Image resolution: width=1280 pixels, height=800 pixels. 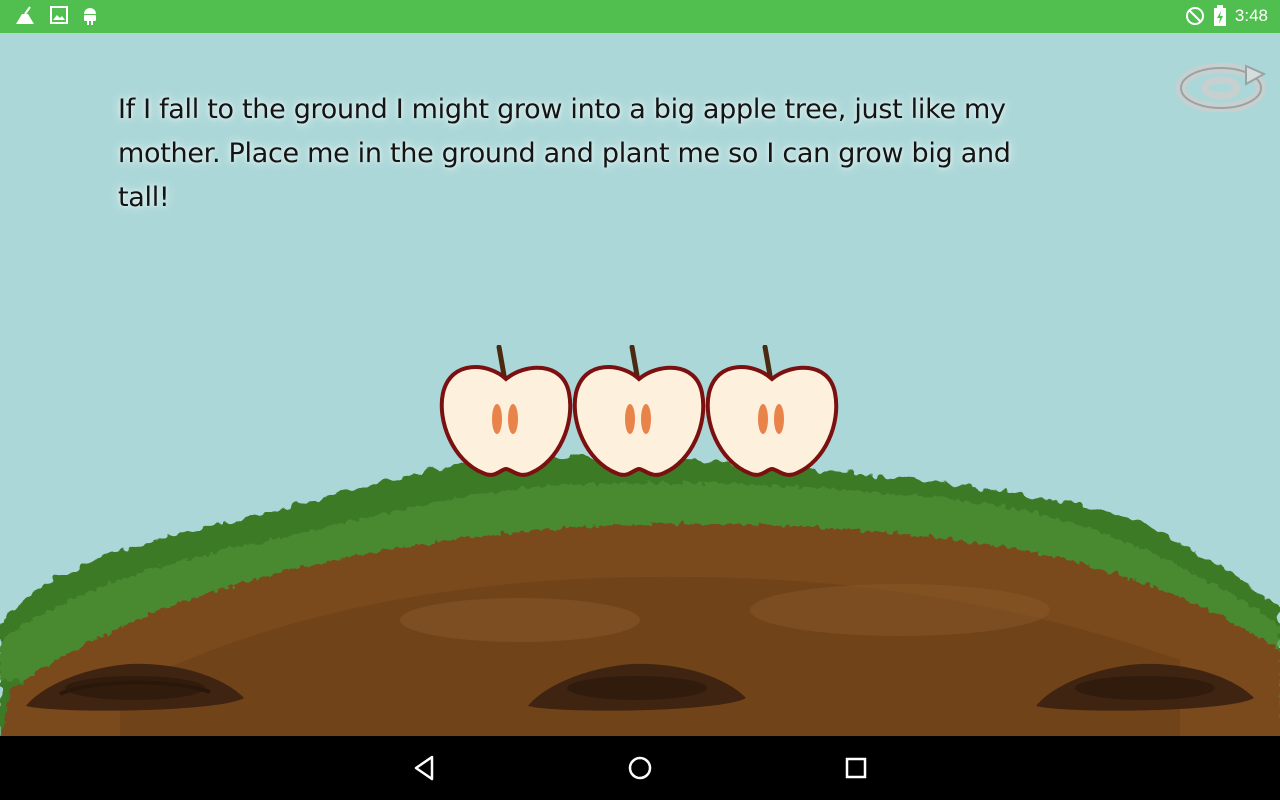 What do you see at coordinates (856, 768) in the screenshot?
I see `recents-icon` at bounding box center [856, 768].